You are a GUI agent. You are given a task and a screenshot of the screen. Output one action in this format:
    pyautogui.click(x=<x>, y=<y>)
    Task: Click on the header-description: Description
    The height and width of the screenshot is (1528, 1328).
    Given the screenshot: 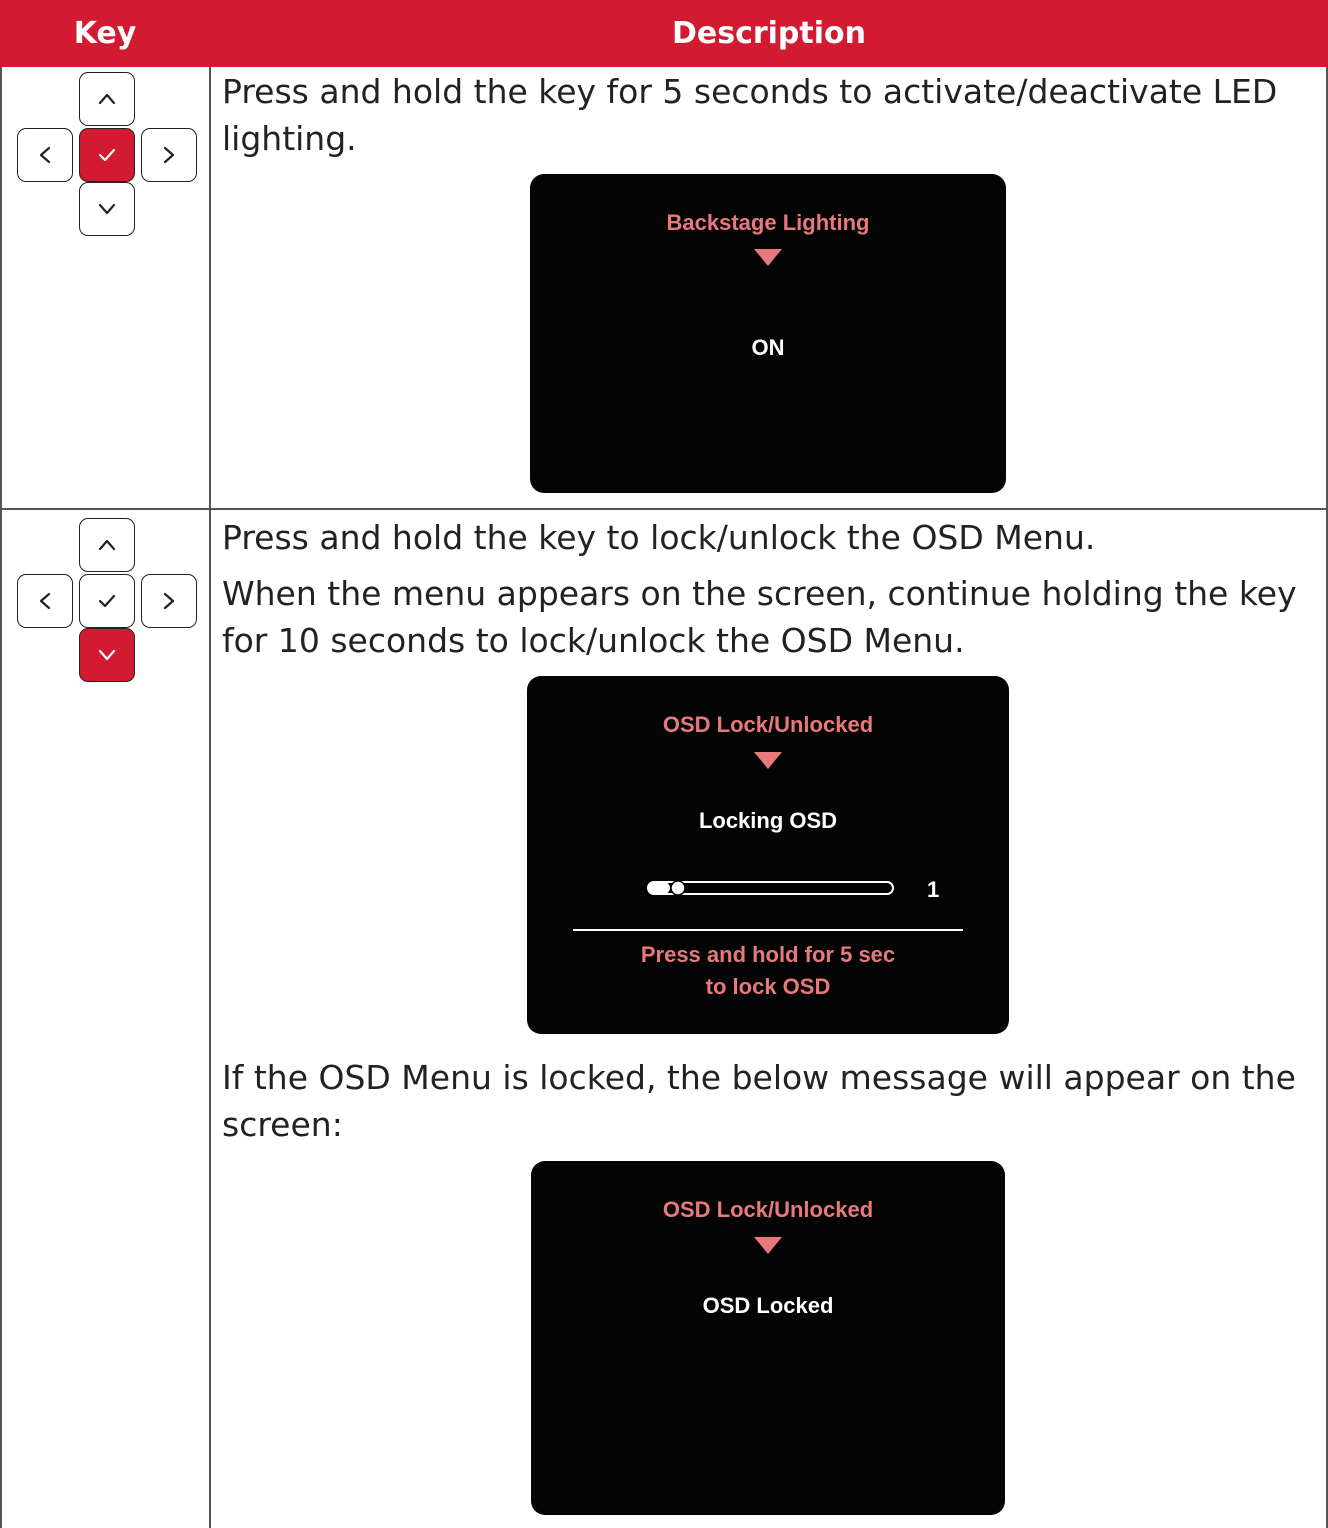 What is the action you would take?
    pyautogui.click(x=769, y=33)
    